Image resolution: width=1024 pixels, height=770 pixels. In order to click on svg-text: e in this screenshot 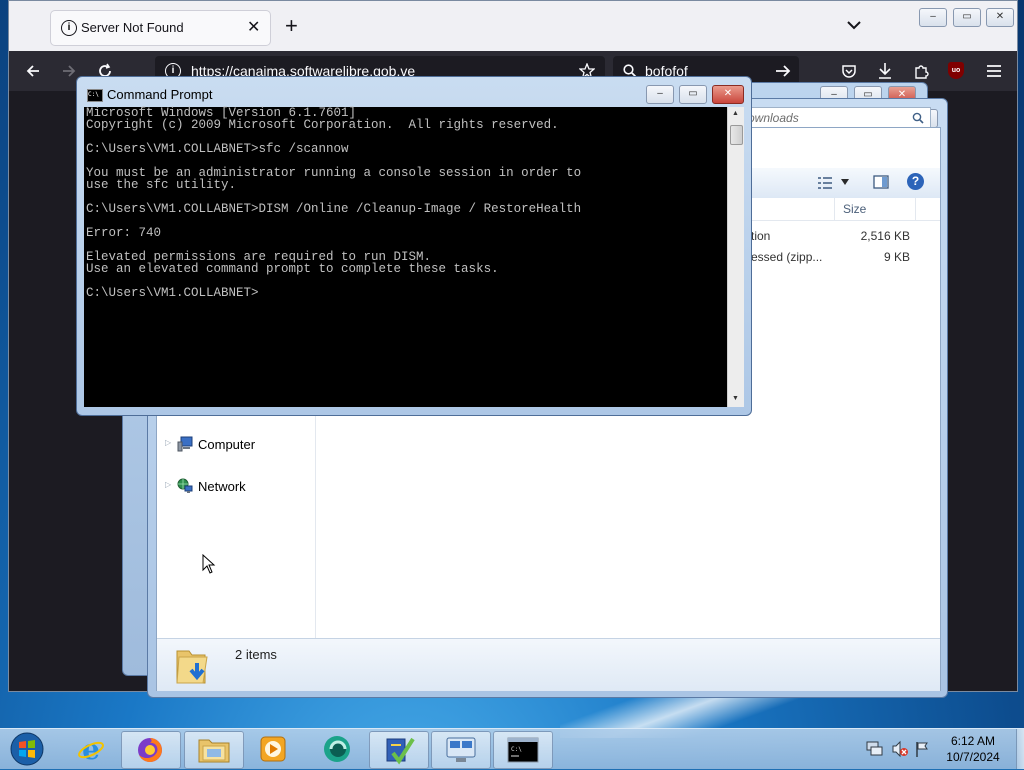, I will do `click(91, 749)`.